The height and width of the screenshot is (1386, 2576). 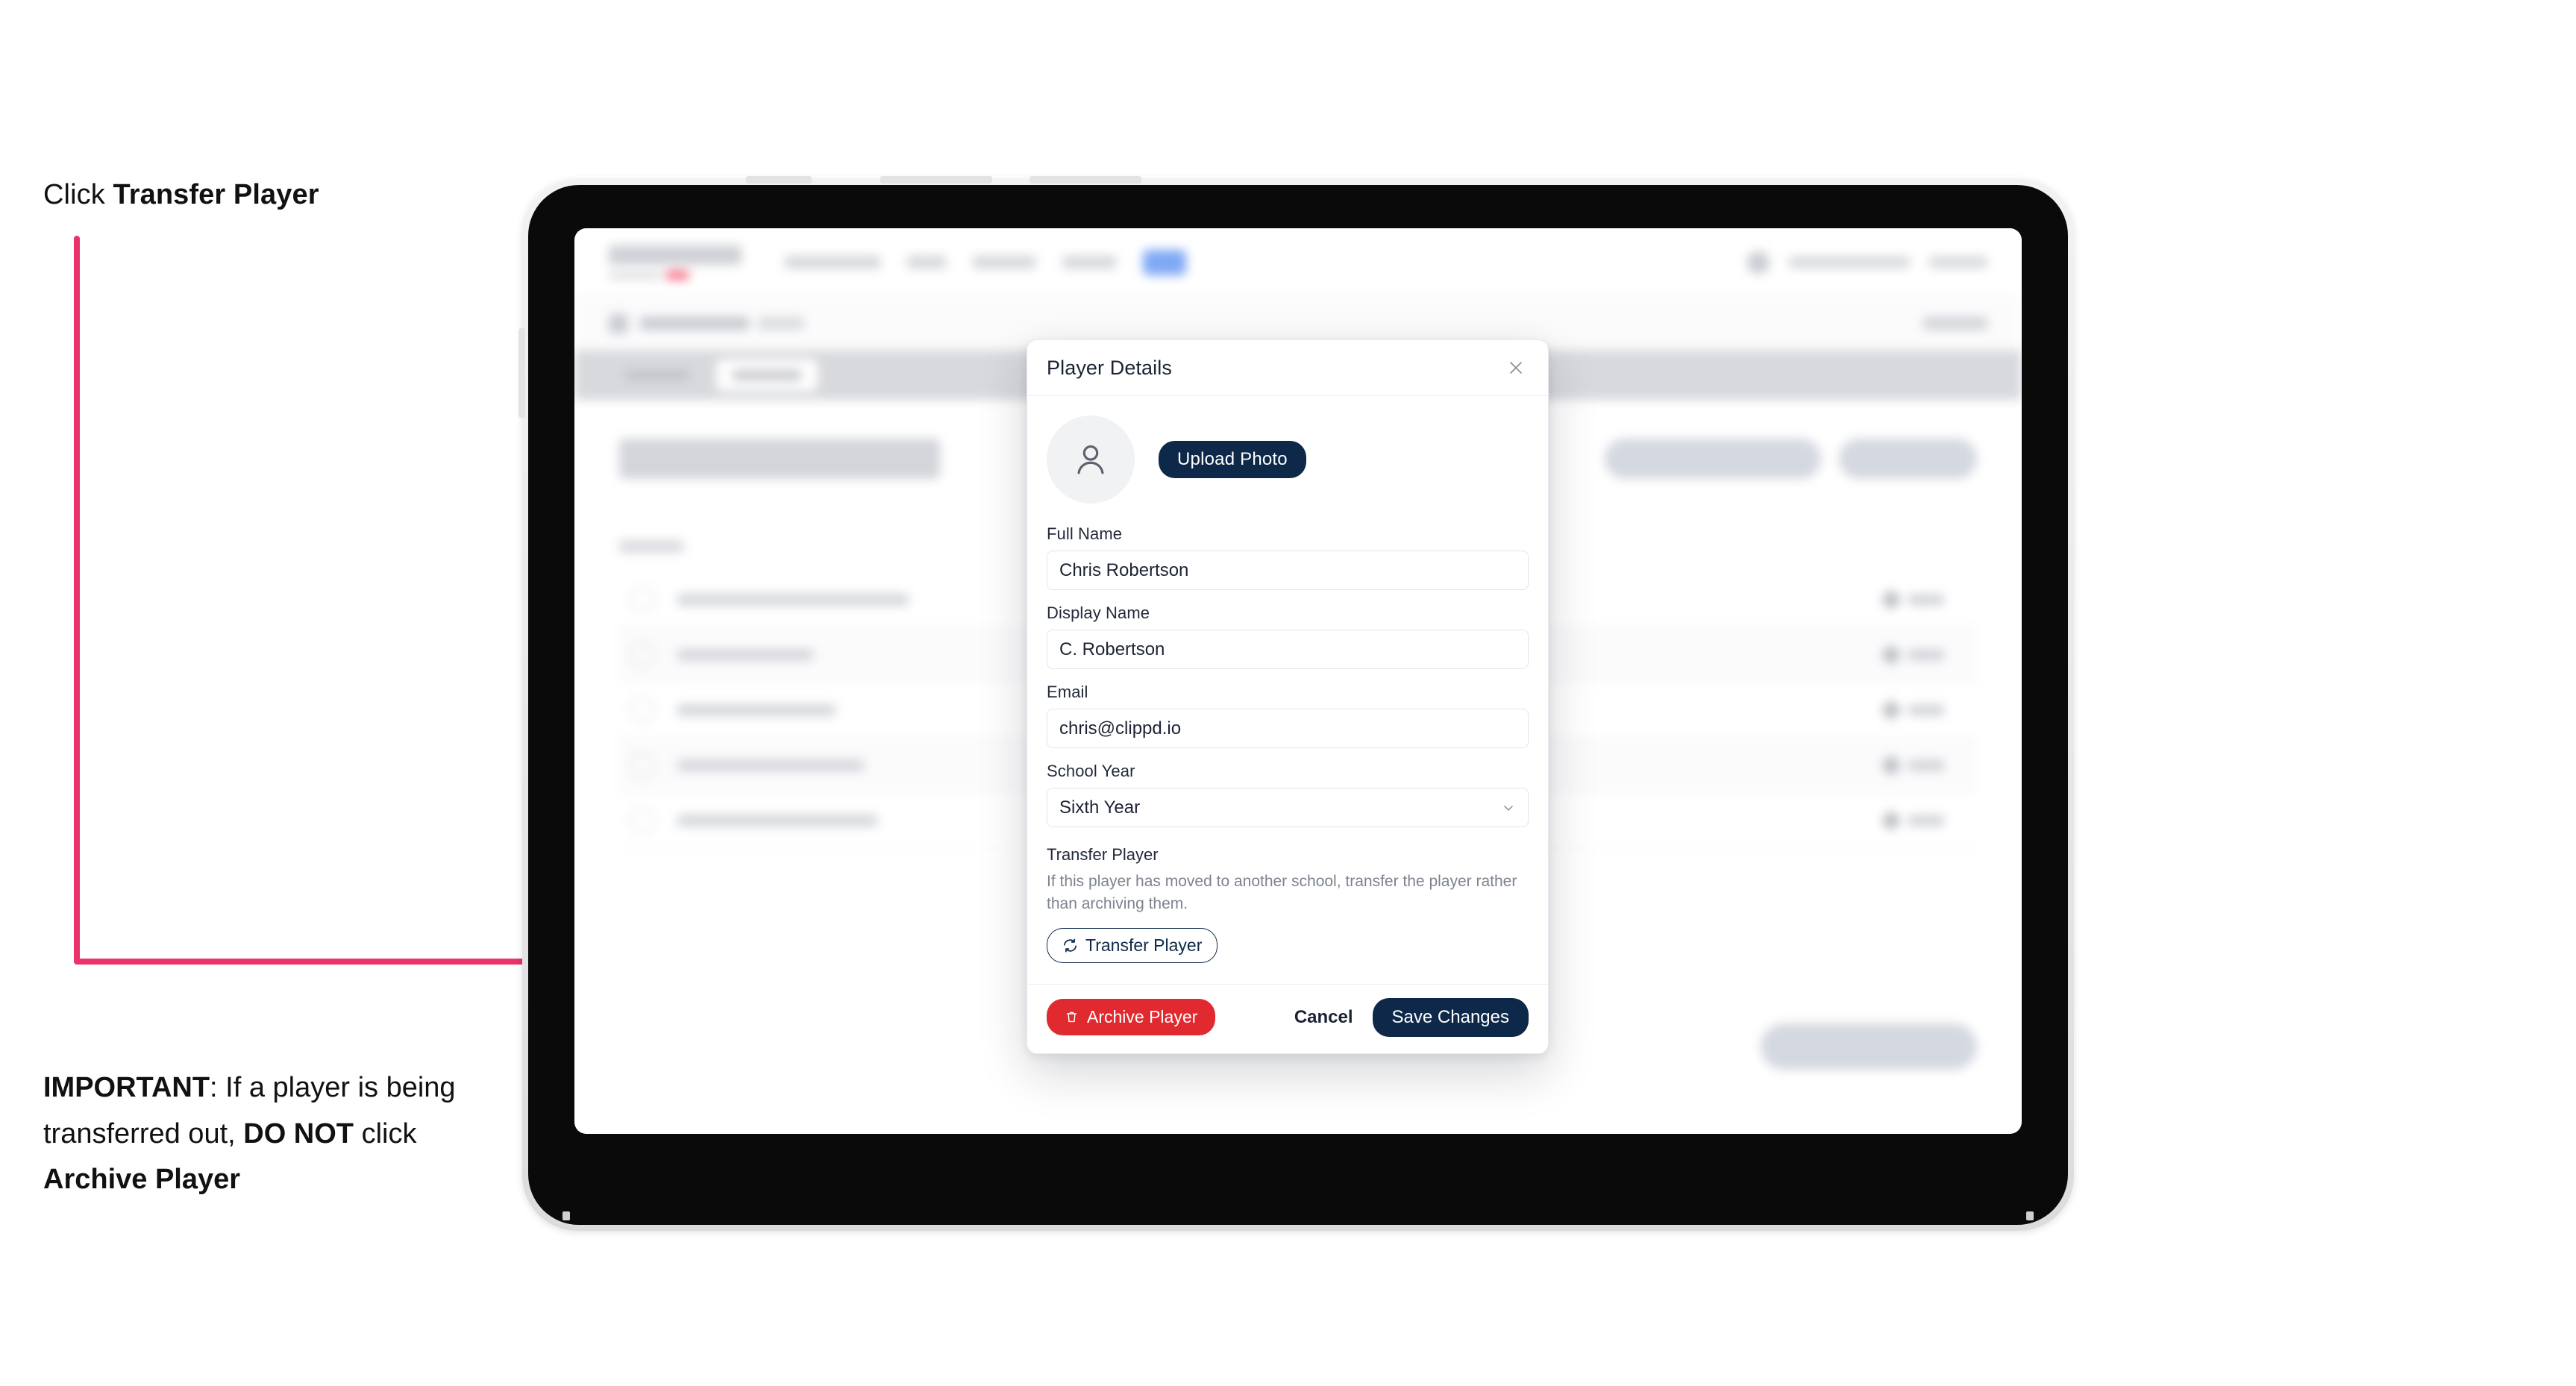 What do you see at coordinates (985, 262) in the screenshot?
I see `app-nav-links` at bounding box center [985, 262].